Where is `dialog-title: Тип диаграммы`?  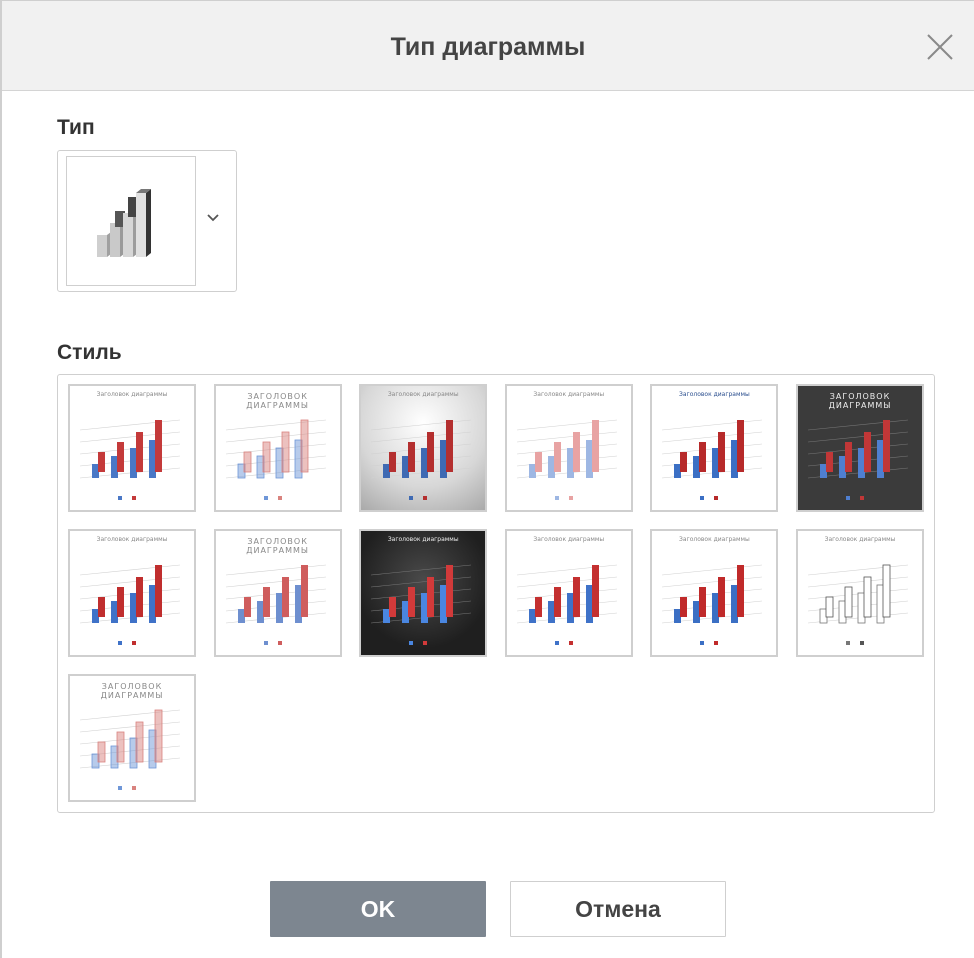
dialog-title: Тип диаграммы is located at coordinates (488, 47).